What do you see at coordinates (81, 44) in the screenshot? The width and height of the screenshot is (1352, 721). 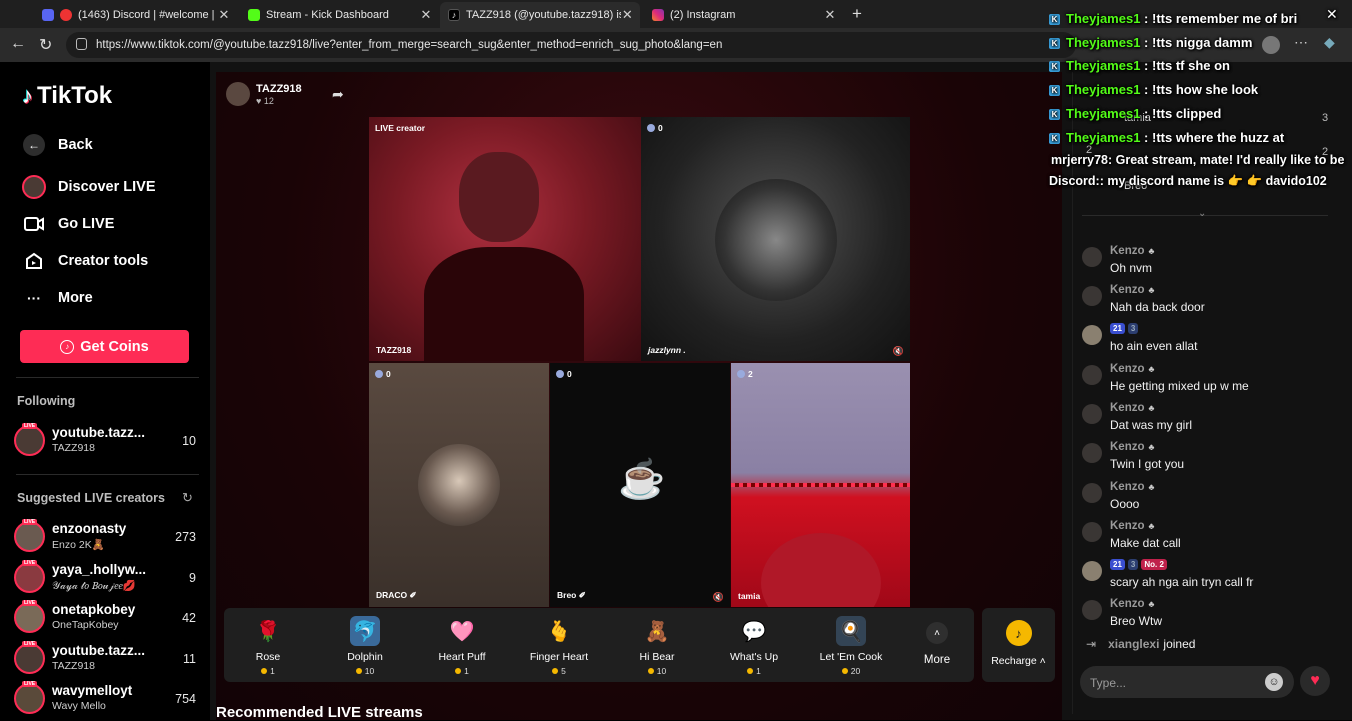 I see `lock-icon` at bounding box center [81, 44].